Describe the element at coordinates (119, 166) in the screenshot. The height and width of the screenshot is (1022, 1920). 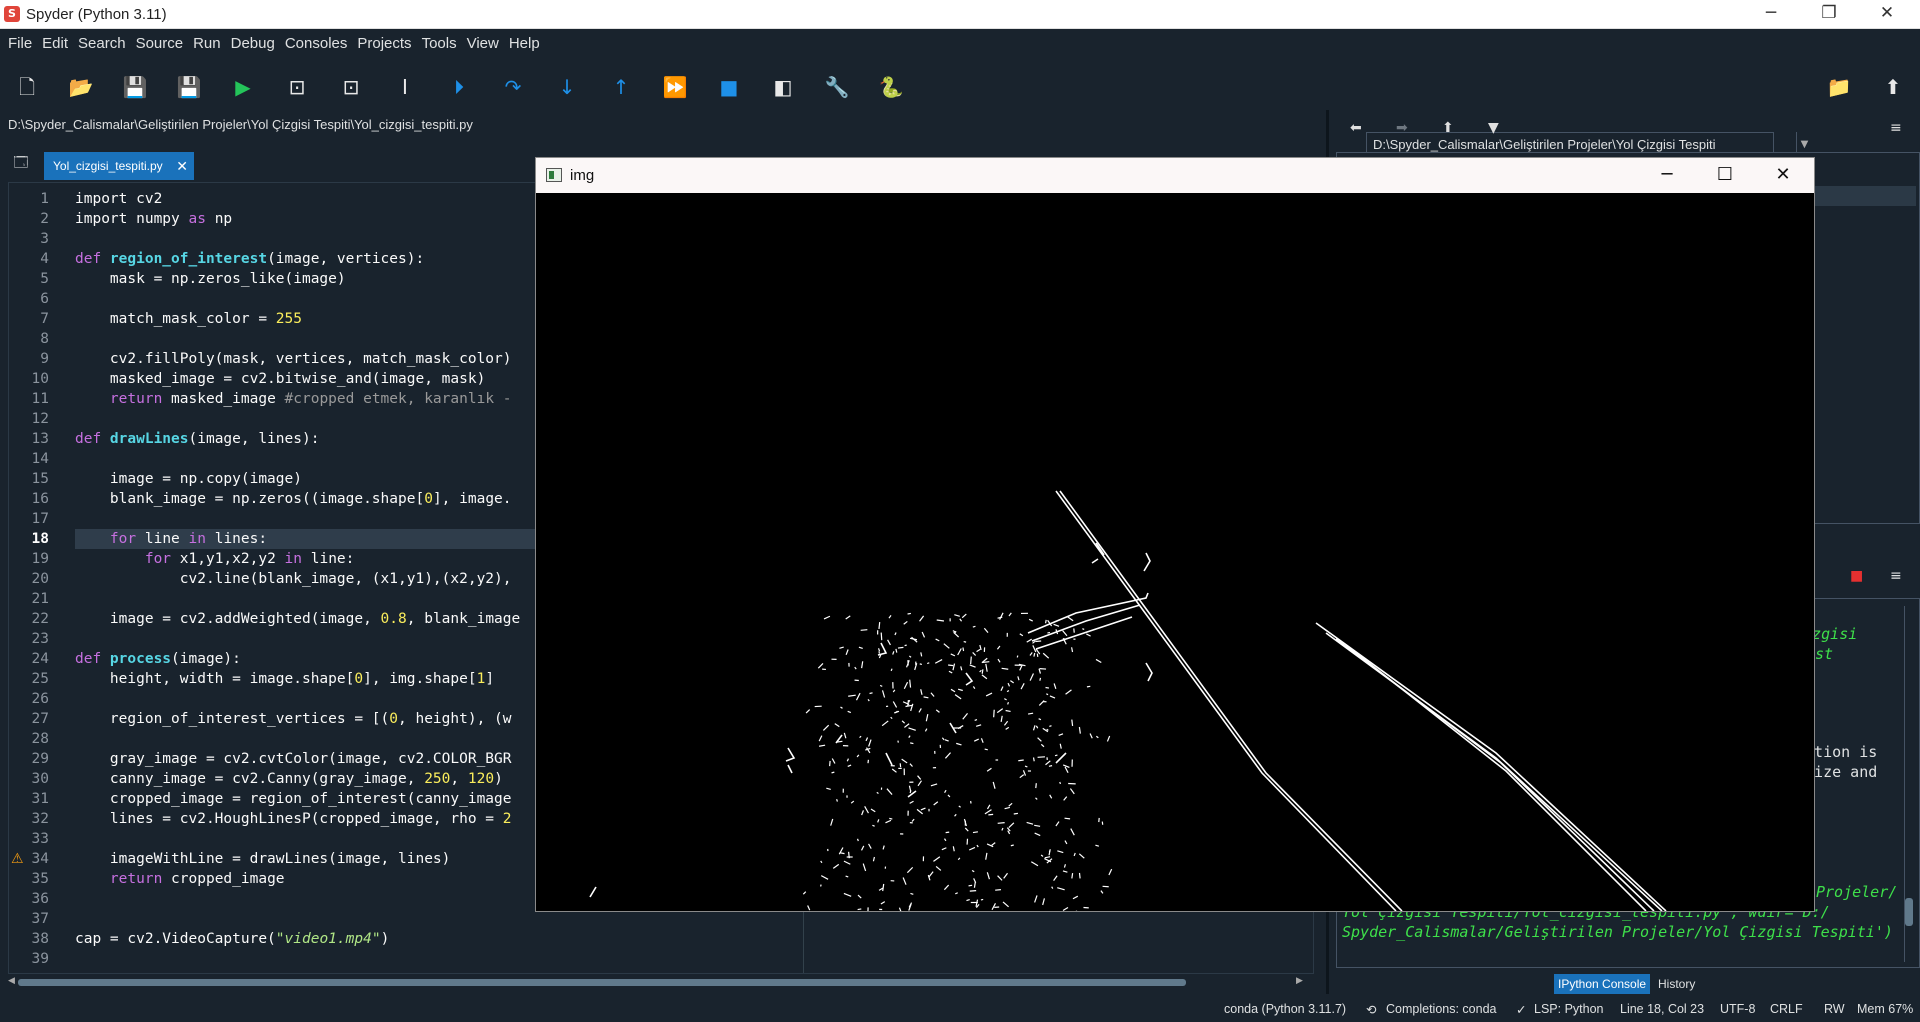
I see `tab-yol-cizgisi-tespiti: Yol_cizgisi_tespiti.py ✕` at that location.